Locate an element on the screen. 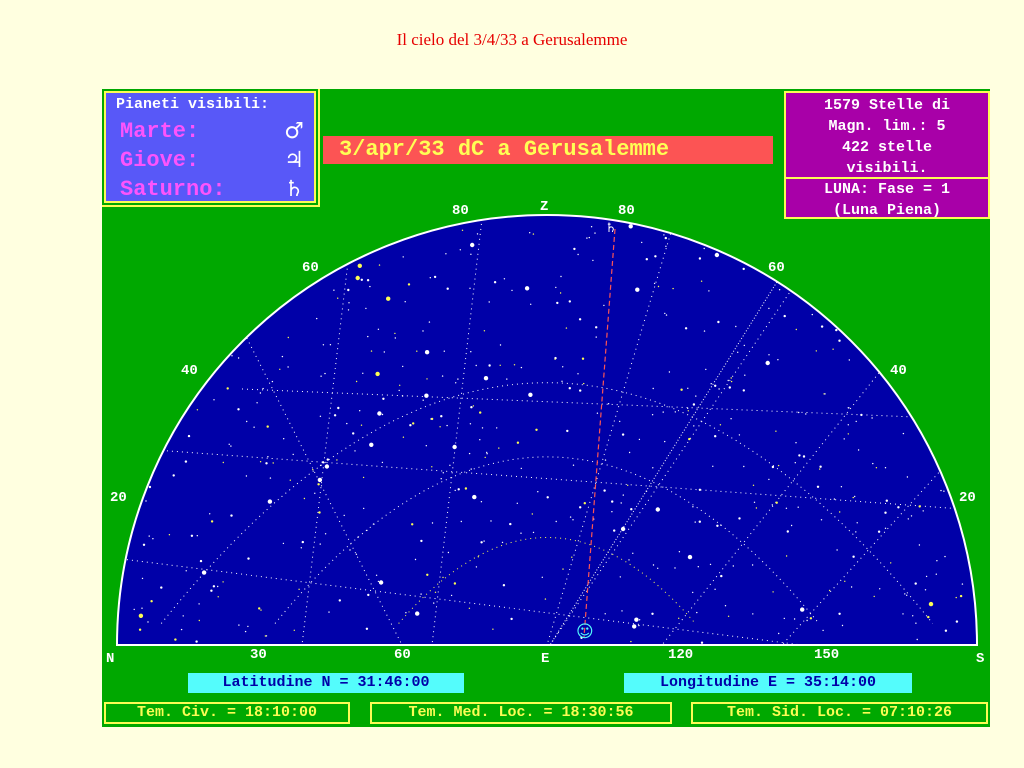  zenith-label: Z is located at coordinates (544, 207).